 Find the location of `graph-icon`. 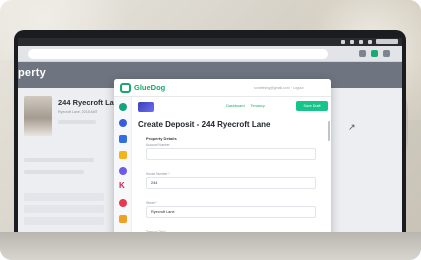

graph-icon is located at coordinates (123, 171).